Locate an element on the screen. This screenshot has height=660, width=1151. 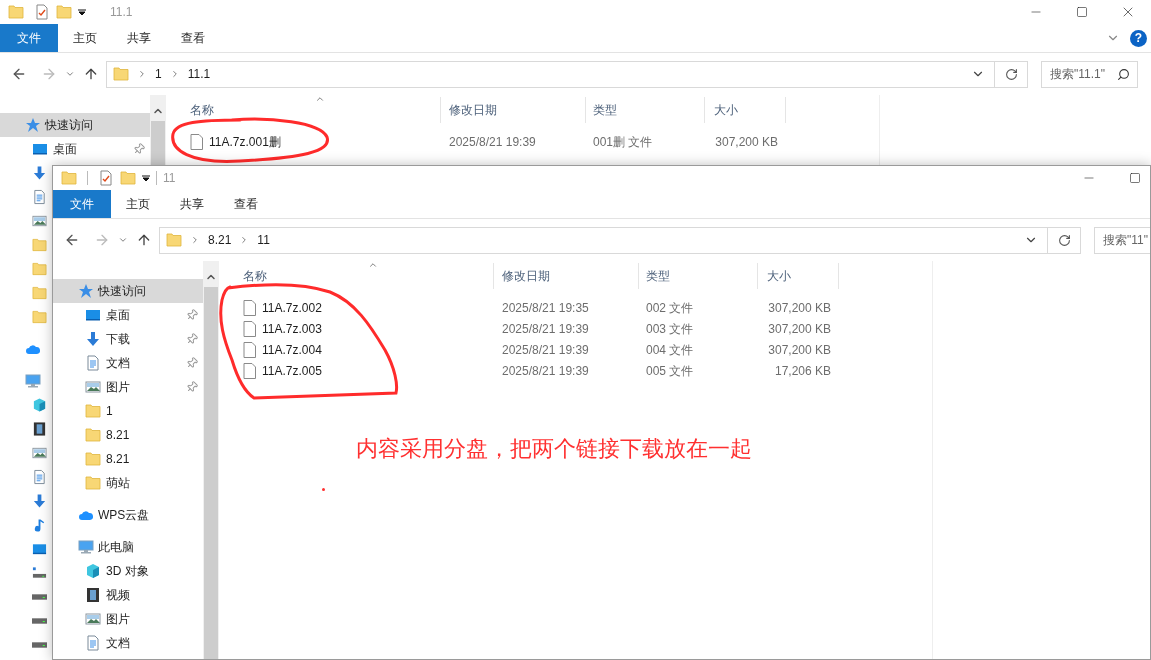
table-cell-text: 004 文件 is located at coordinates (670, 350).